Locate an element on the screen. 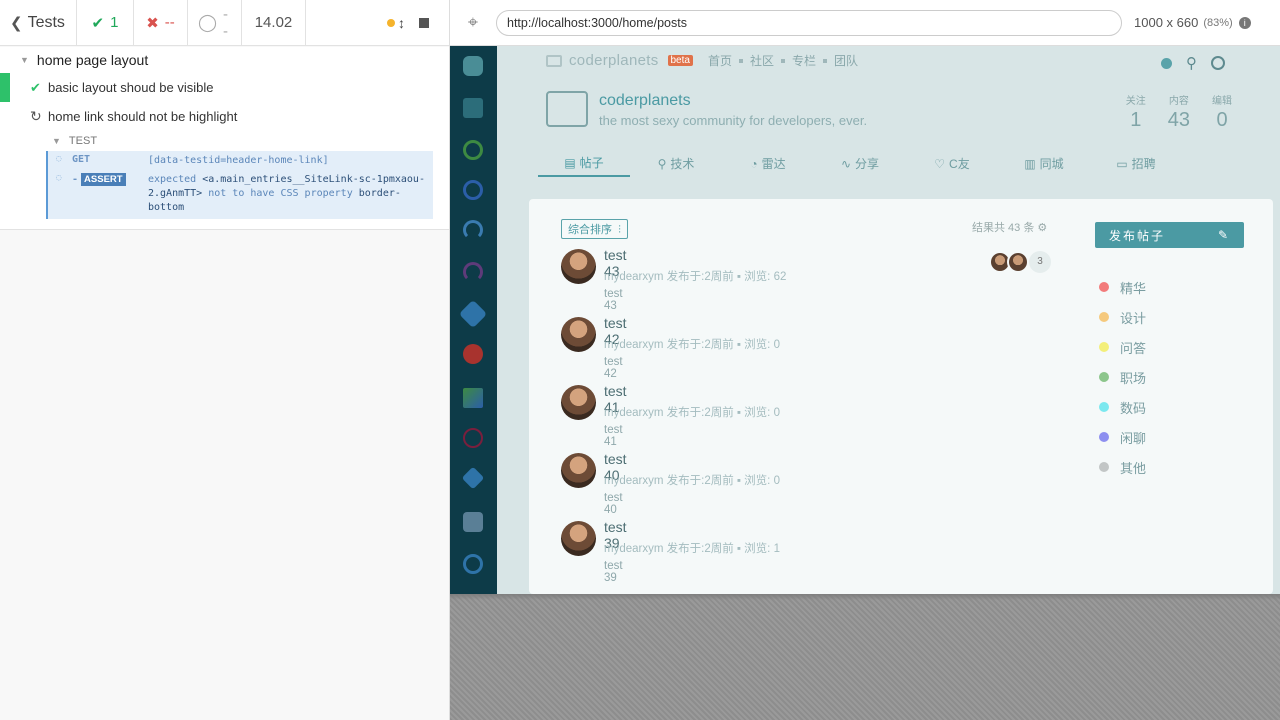  tag-item: 闲聊 is located at coordinates (1122, 437).